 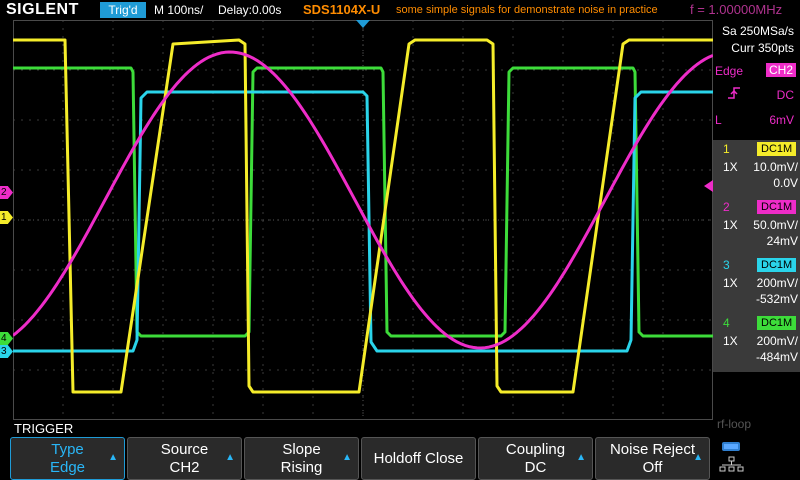 What do you see at coordinates (708, 186) in the screenshot?
I see `trigger-level-marker` at bounding box center [708, 186].